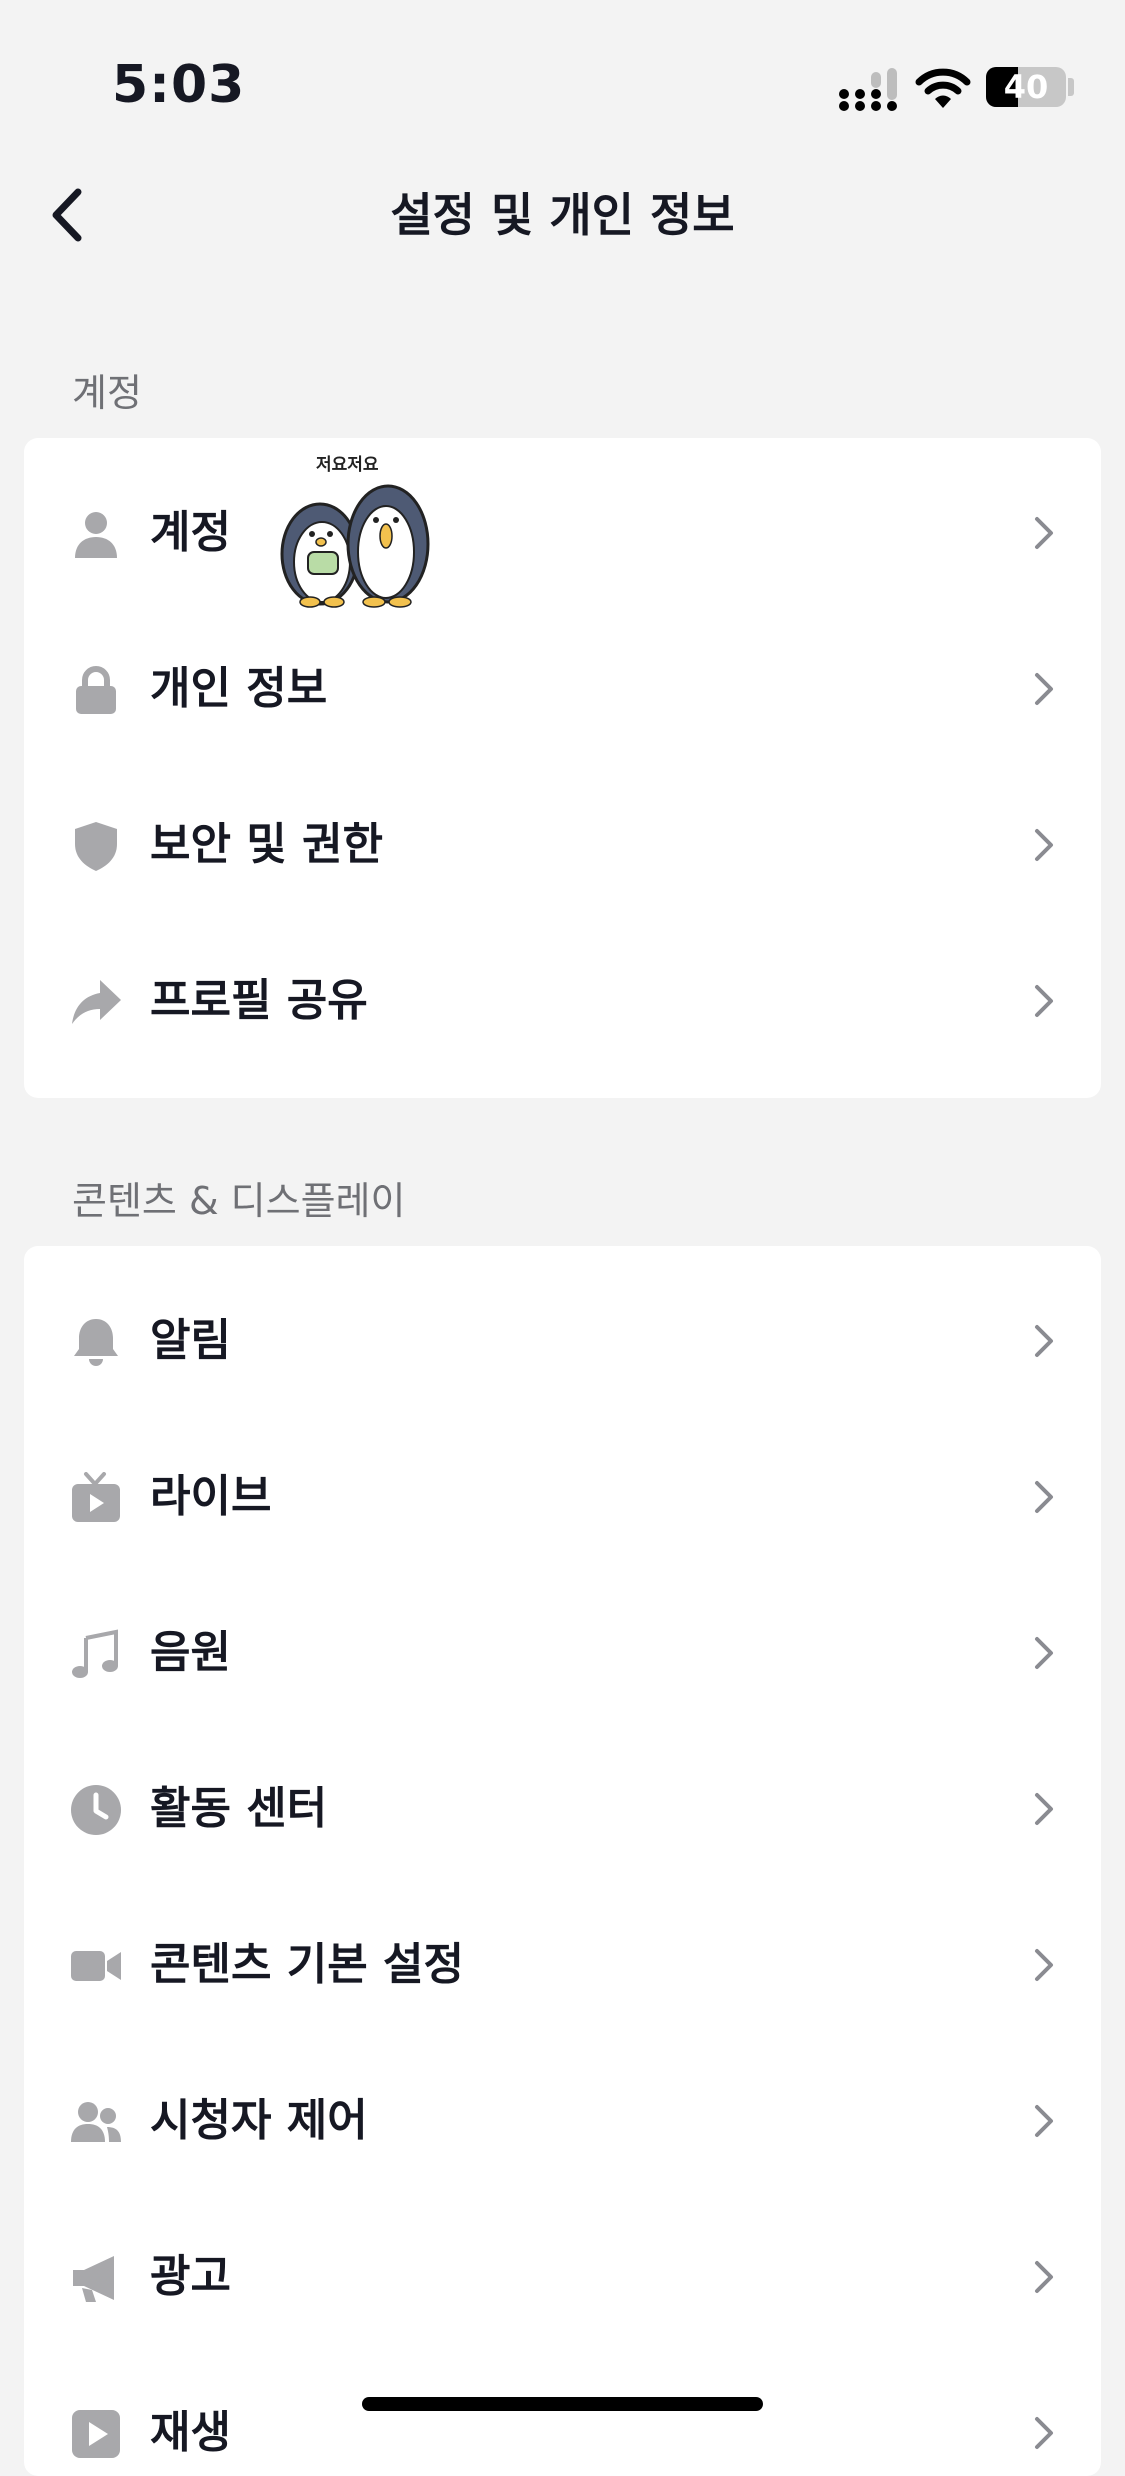 The width and height of the screenshot is (1125, 2476). I want to click on battery-nub, so click(1071, 87).